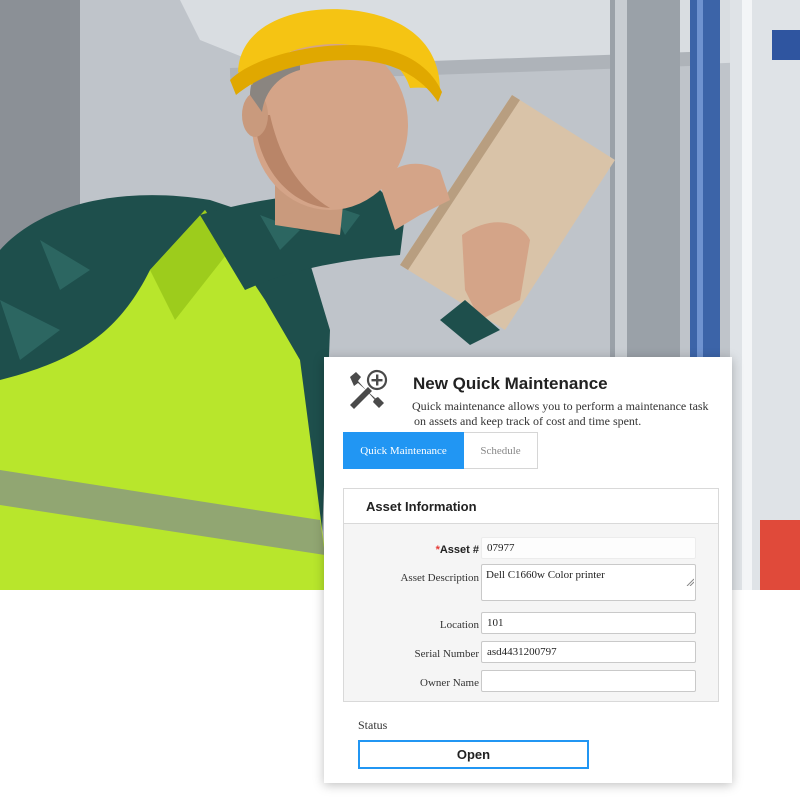 This screenshot has height=800, width=800. I want to click on asset-number-field, so click(588, 548).